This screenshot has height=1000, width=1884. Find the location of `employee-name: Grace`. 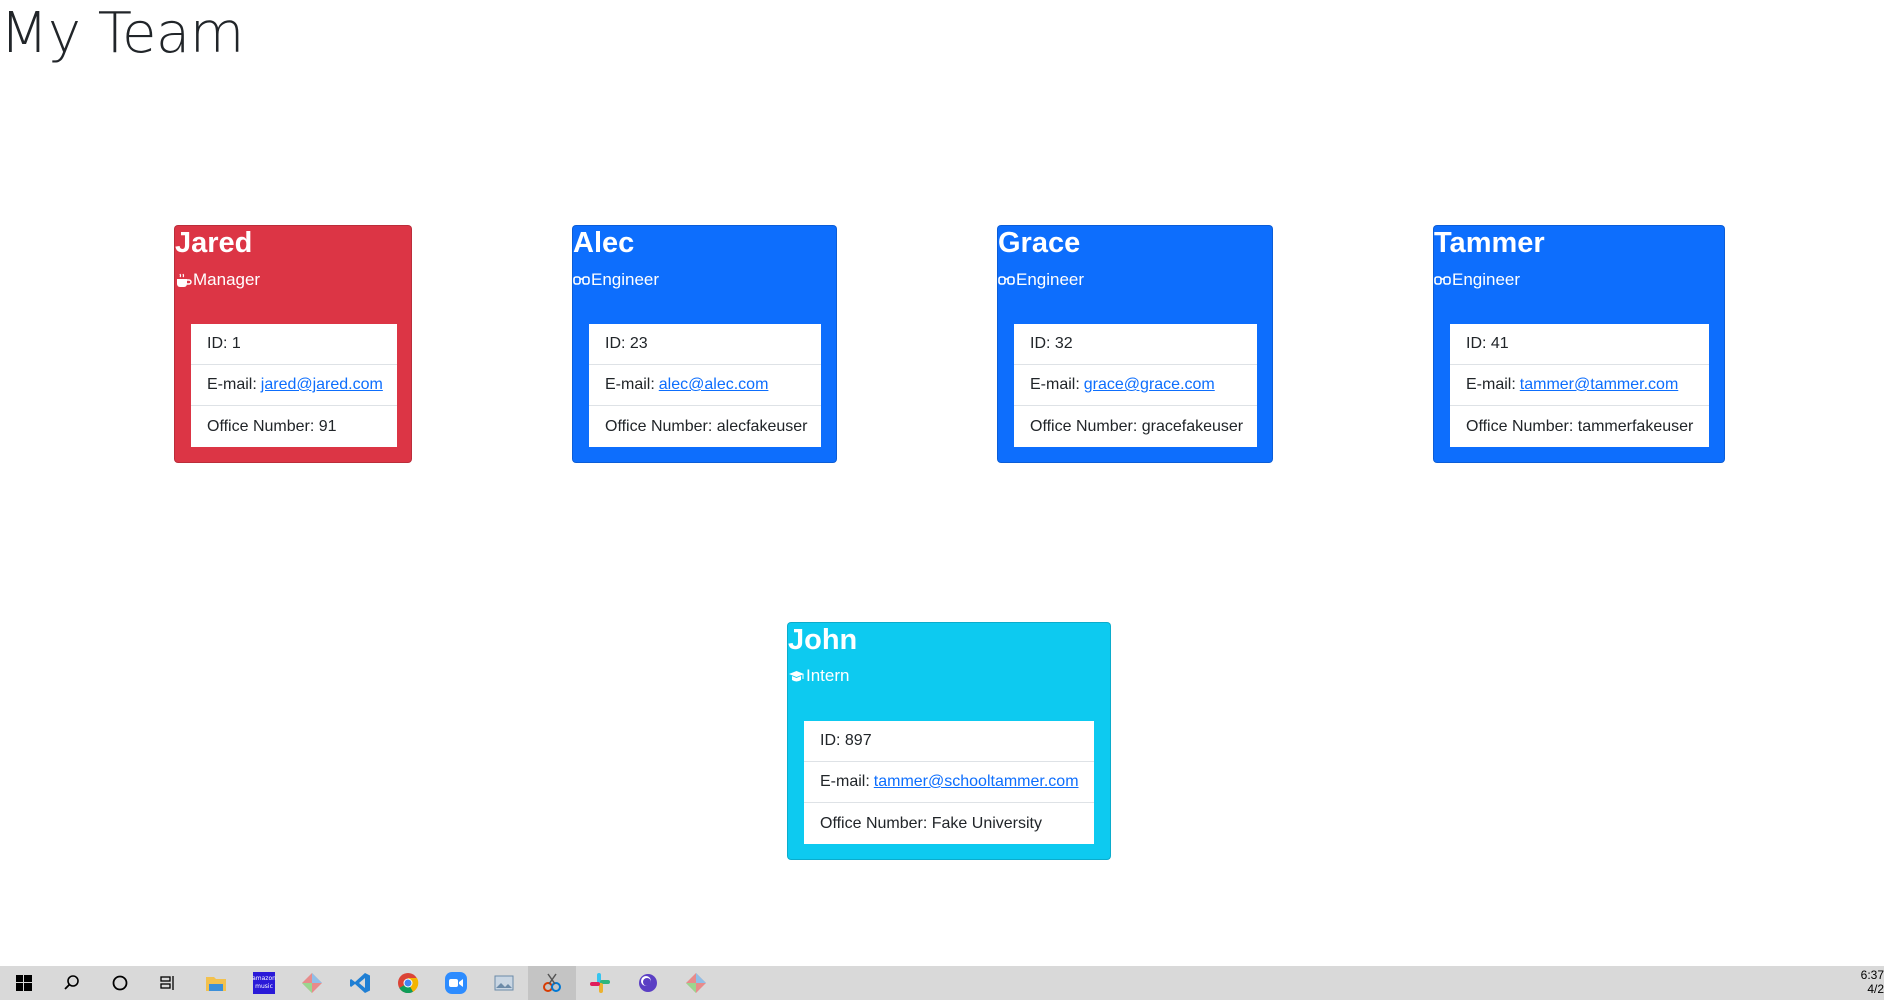

employee-name: Grace is located at coordinates (1039, 243).